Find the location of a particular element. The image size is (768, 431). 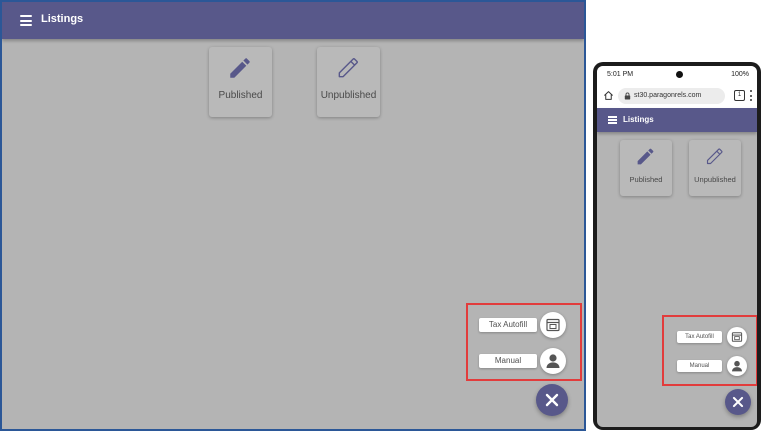

status-time: 5:01 PM is located at coordinates (620, 74).